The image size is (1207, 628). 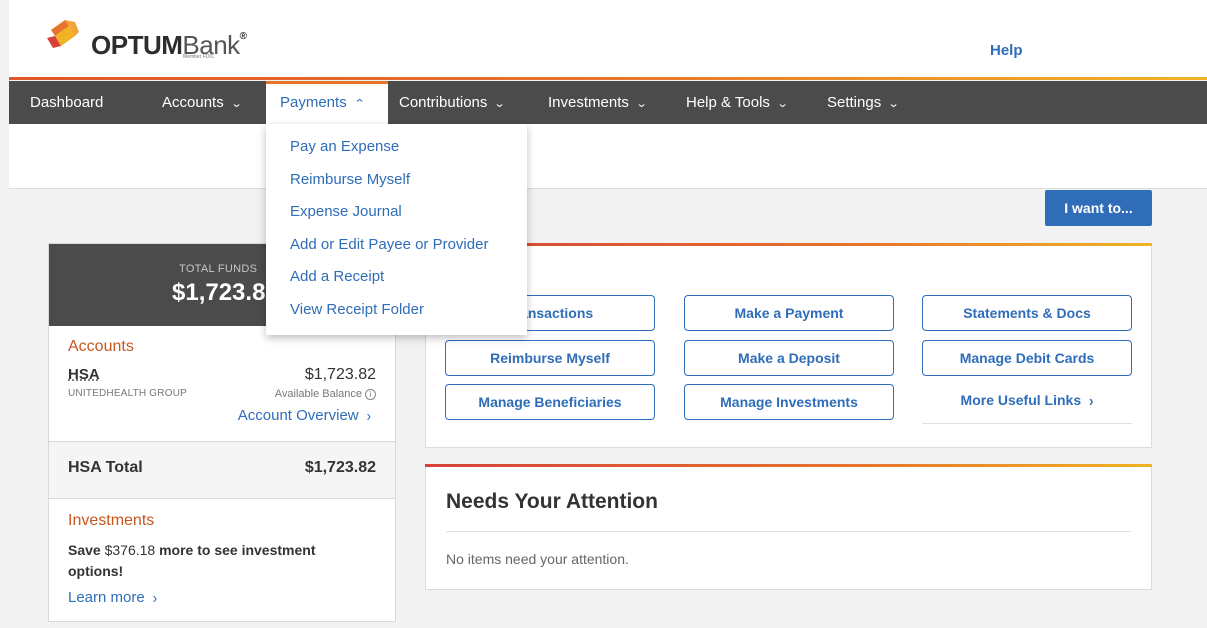 What do you see at coordinates (550, 358) in the screenshot?
I see `reimburse-myself-button: Reimburse Myself` at bounding box center [550, 358].